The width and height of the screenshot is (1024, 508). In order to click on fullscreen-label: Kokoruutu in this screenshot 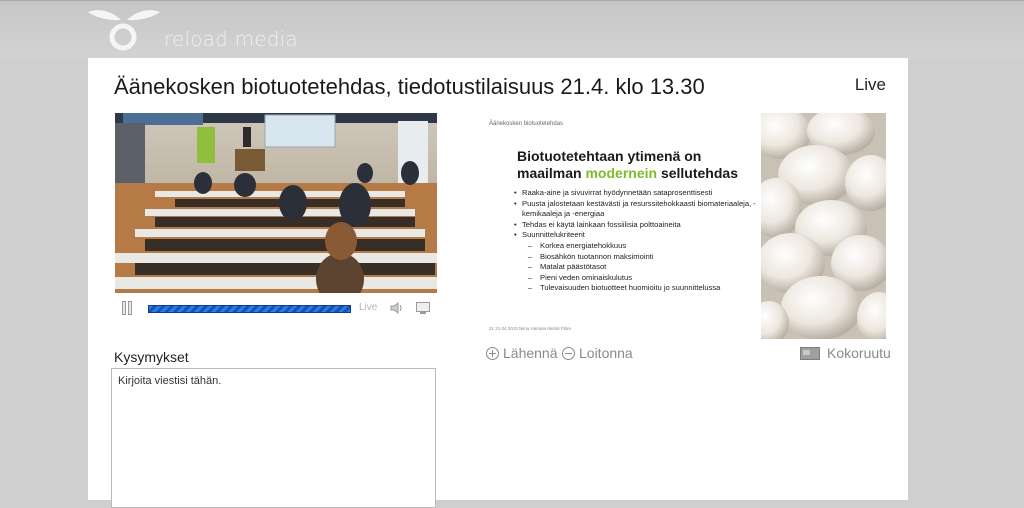, I will do `click(859, 353)`.